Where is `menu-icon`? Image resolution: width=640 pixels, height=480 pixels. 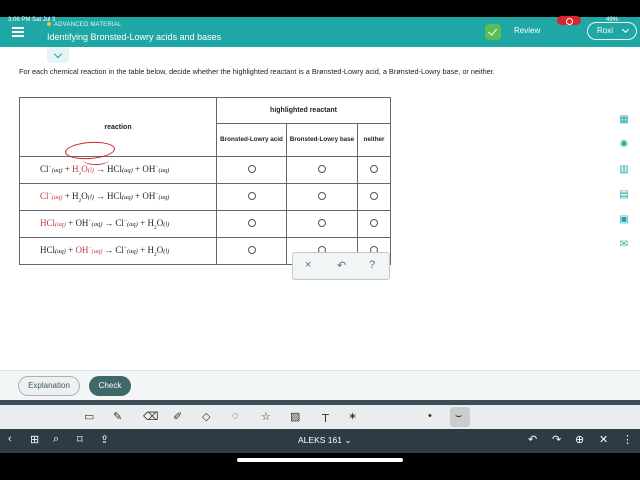 menu-icon is located at coordinates (18, 32).